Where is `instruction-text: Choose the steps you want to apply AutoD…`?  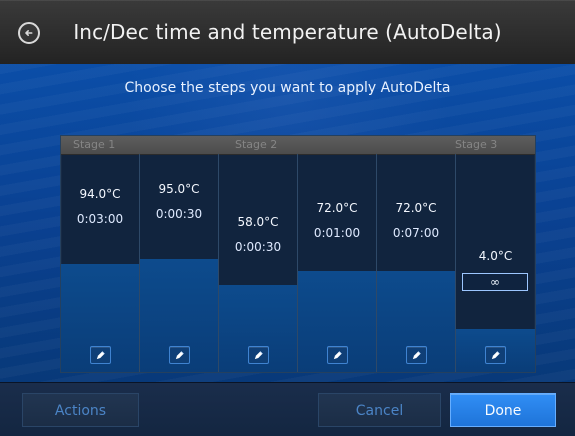
instruction-text: Choose the steps you want to apply AutoD… is located at coordinates (287, 88).